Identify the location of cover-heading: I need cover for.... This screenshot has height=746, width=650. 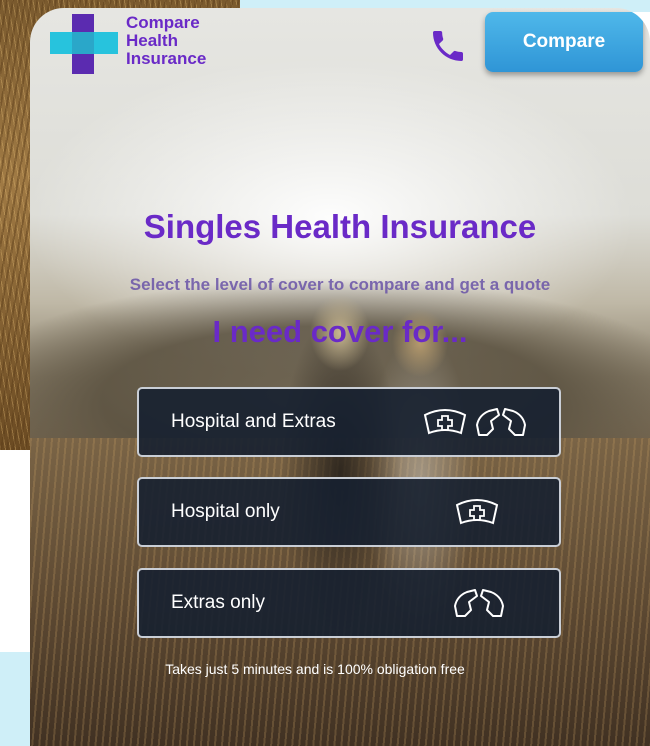
(340, 331).